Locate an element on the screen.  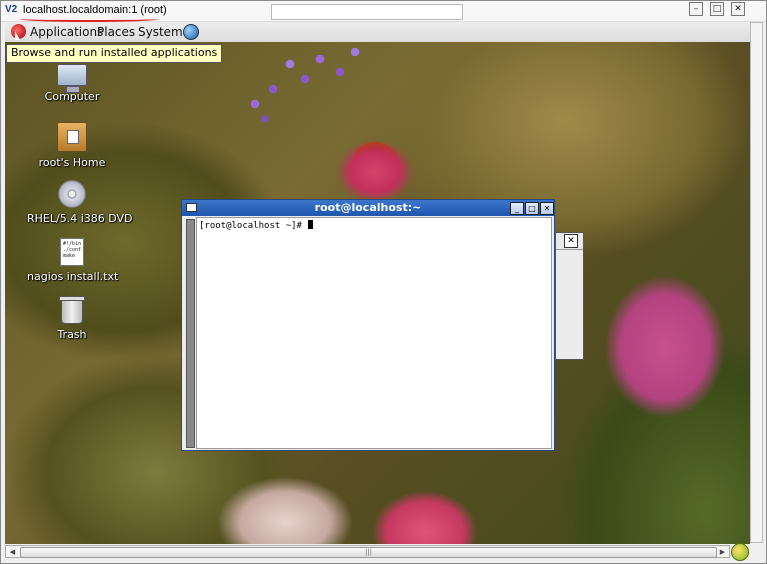
terminal-scrollbar is located at coordinates (190, 333).